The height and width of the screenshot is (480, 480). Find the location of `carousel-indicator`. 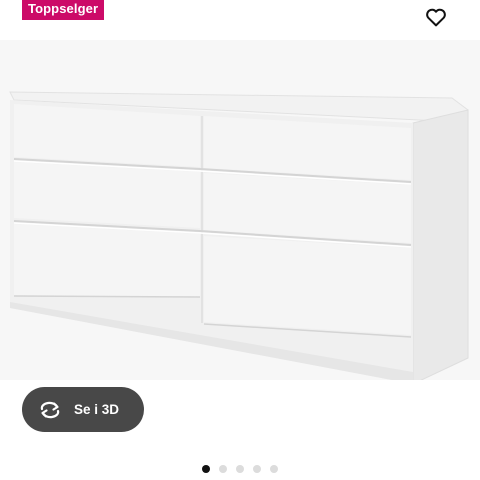

carousel-indicator is located at coordinates (240, 470).